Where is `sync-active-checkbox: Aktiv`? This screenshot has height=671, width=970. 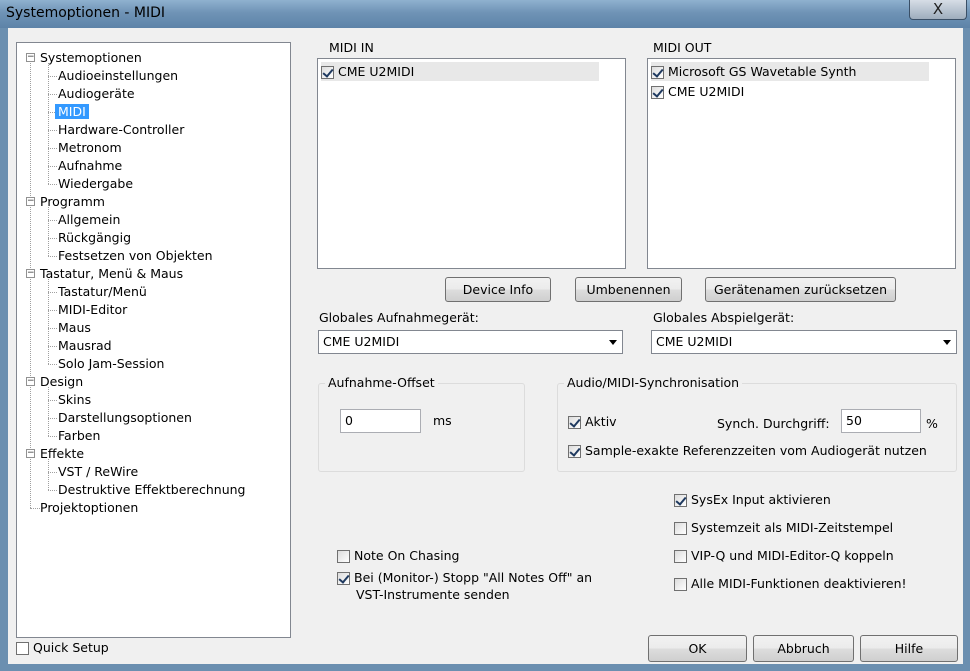 sync-active-checkbox: Aktiv is located at coordinates (592, 422).